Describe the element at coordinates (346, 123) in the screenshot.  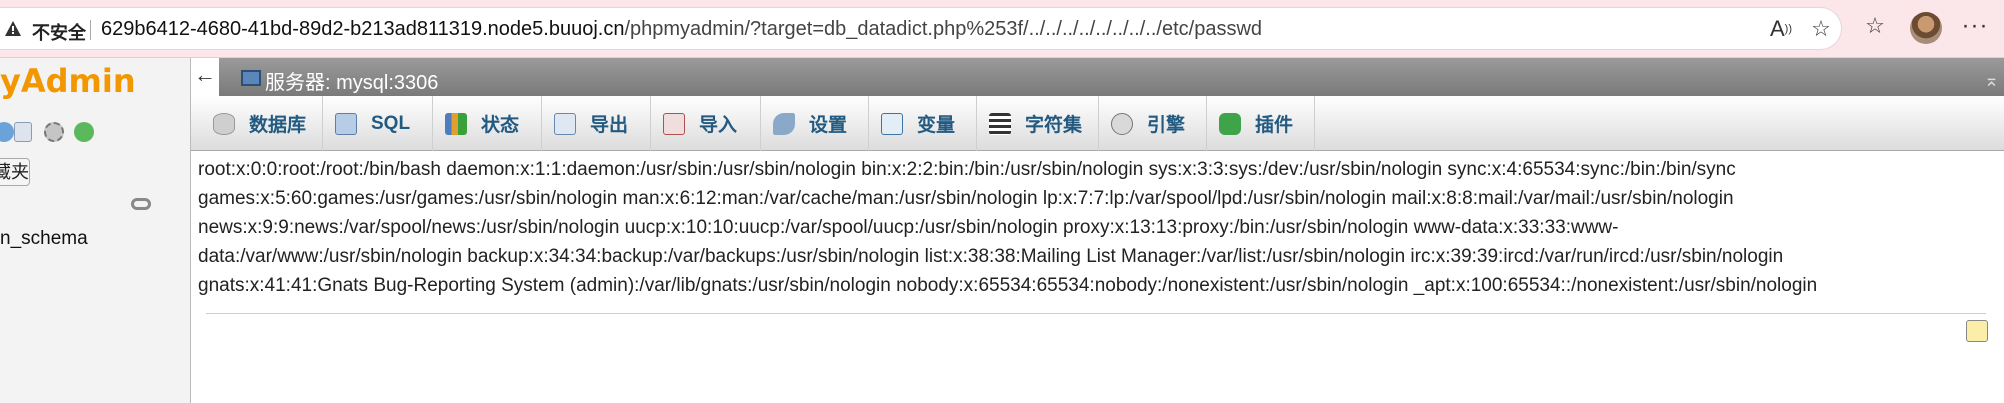
I see `sql-icon` at that location.